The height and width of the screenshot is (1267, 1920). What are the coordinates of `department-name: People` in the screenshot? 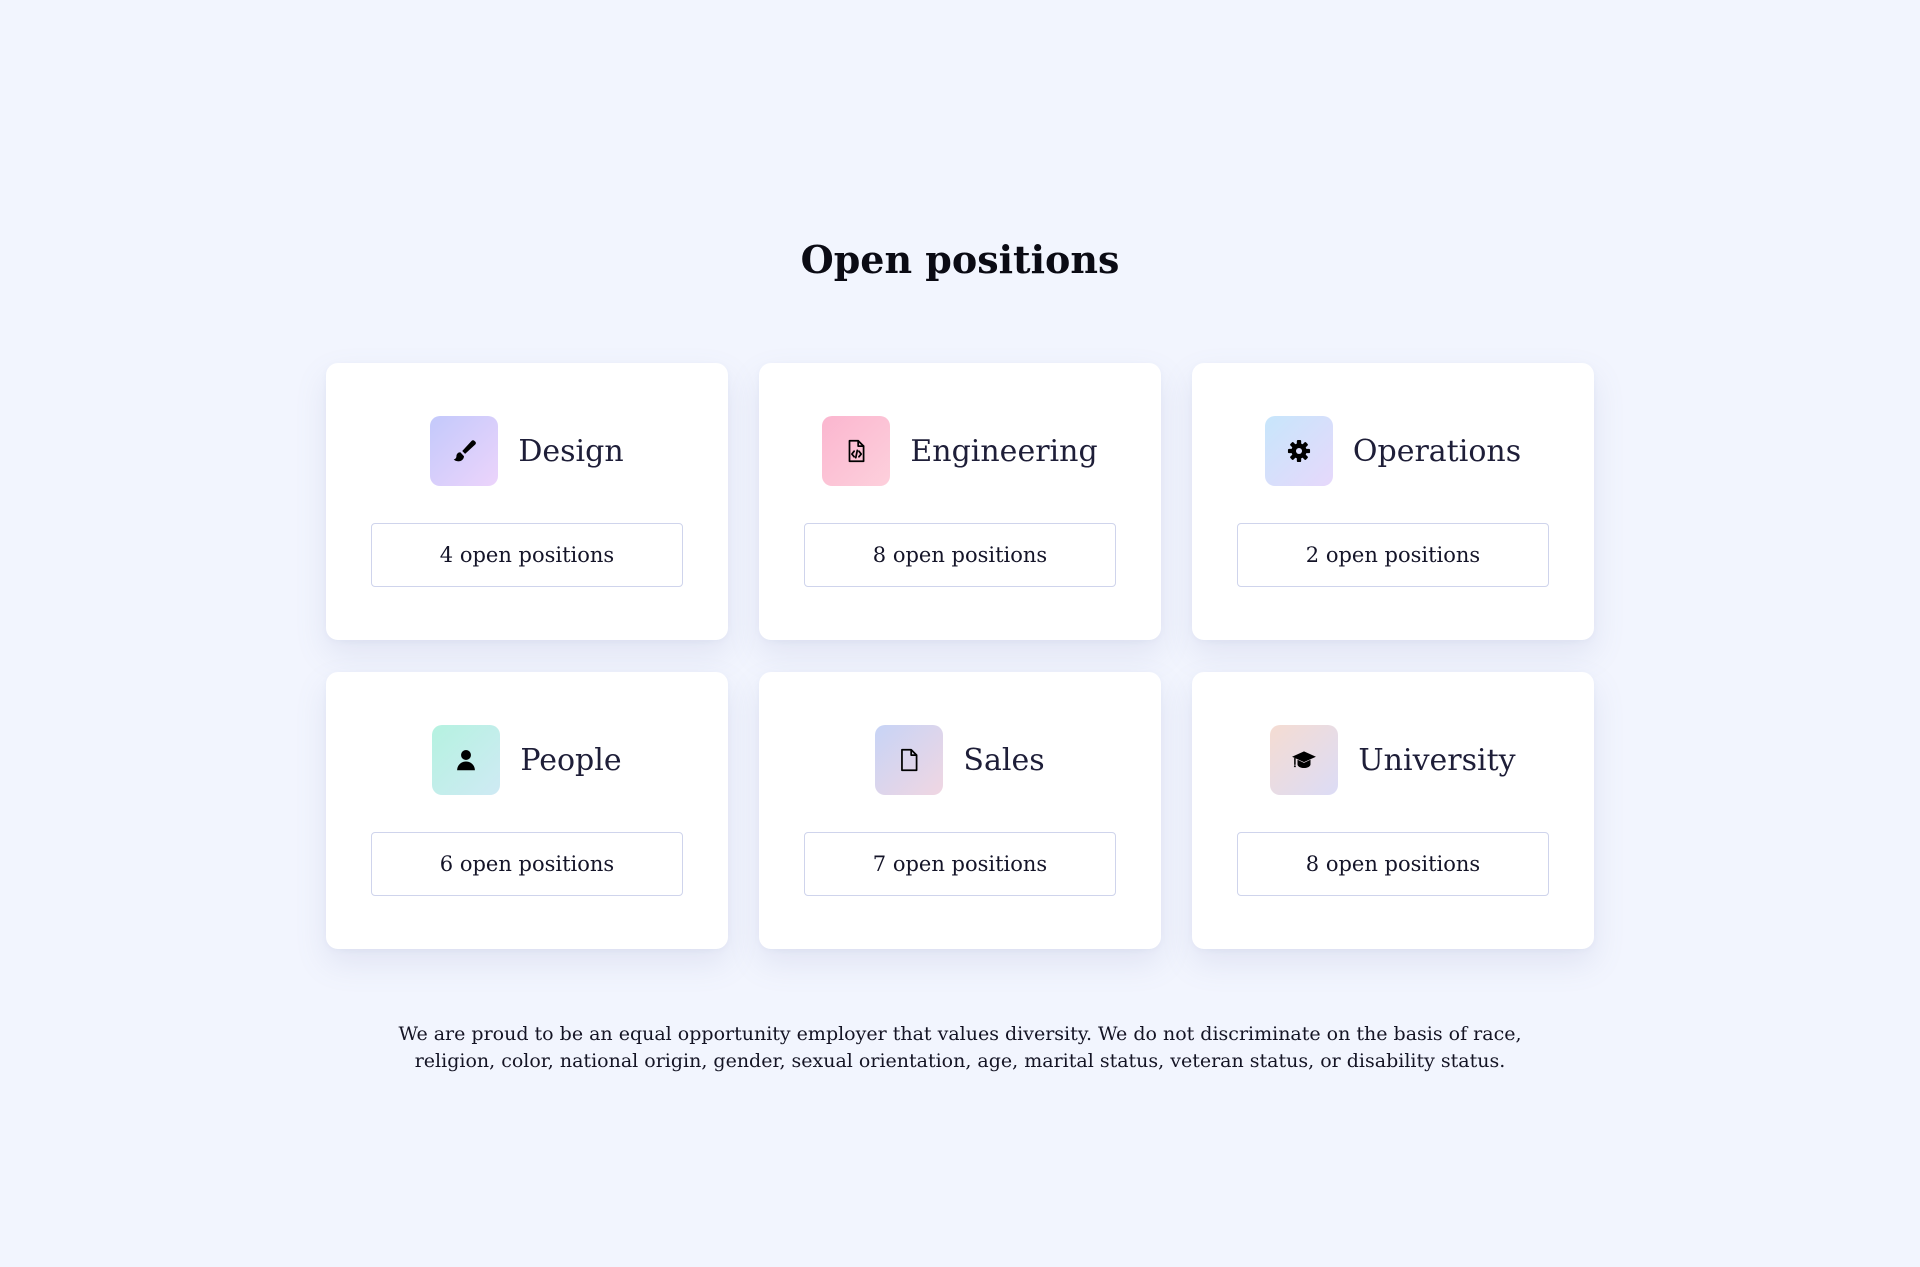 It's located at (571, 760).